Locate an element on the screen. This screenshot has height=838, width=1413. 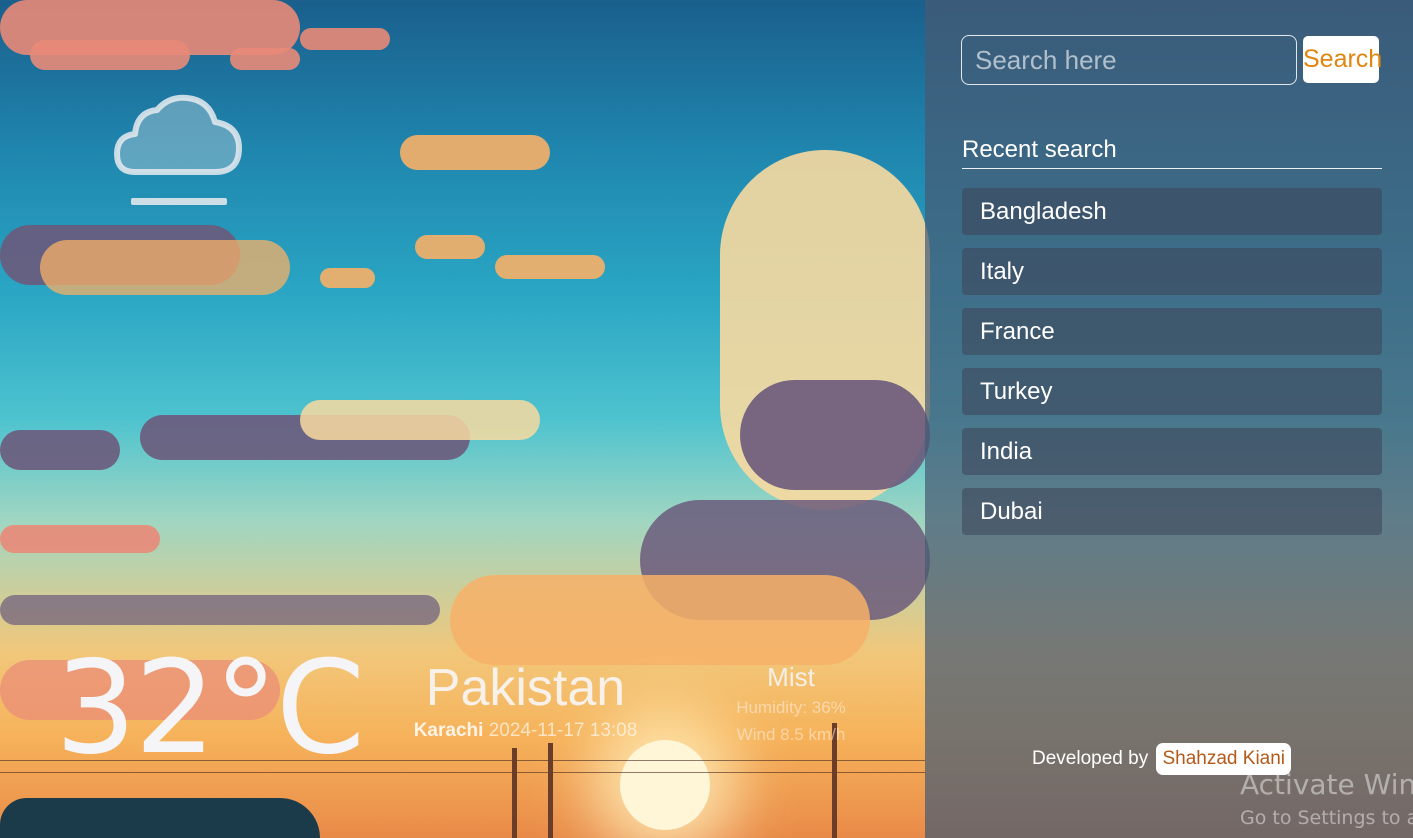
recent-item-dubai: Dubai is located at coordinates (1172, 511).